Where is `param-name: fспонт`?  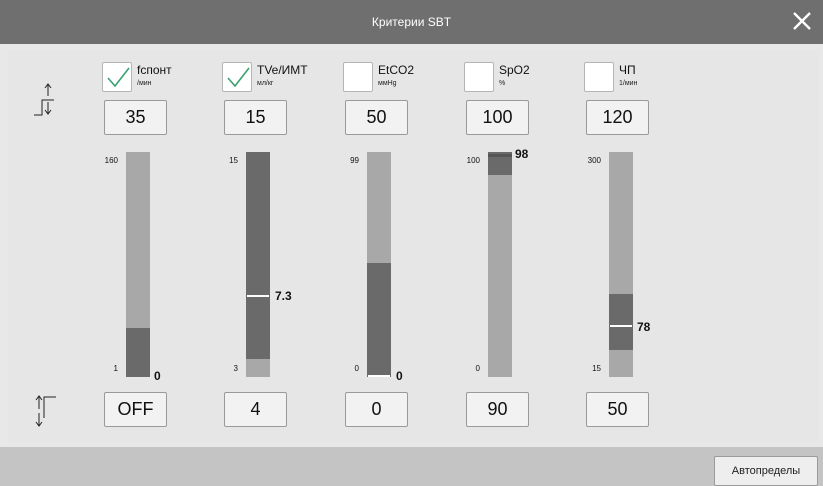
param-name: fспонт is located at coordinates (154, 70).